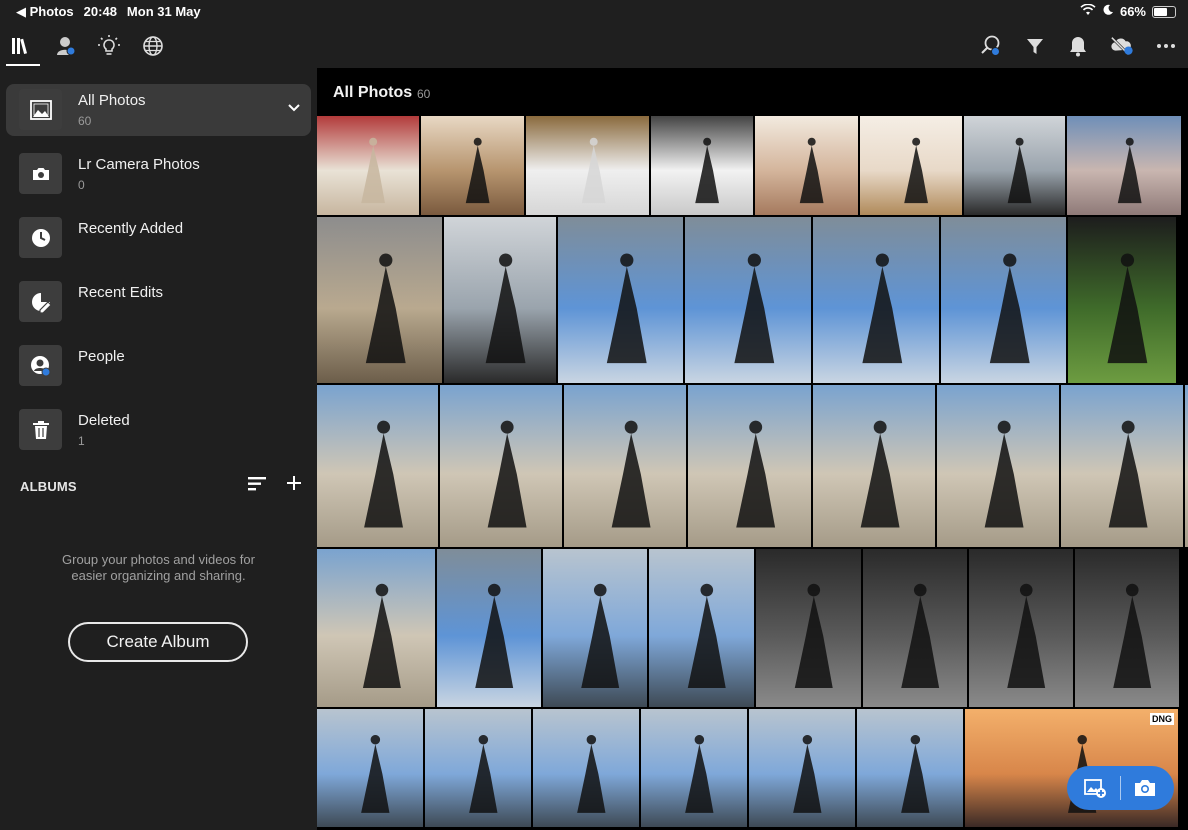 The image size is (1188, 830). What do you see at coordinates (1145, 788) in the screenshot?
I see `camera-capture-icon` at bounding box center [1145, 788].